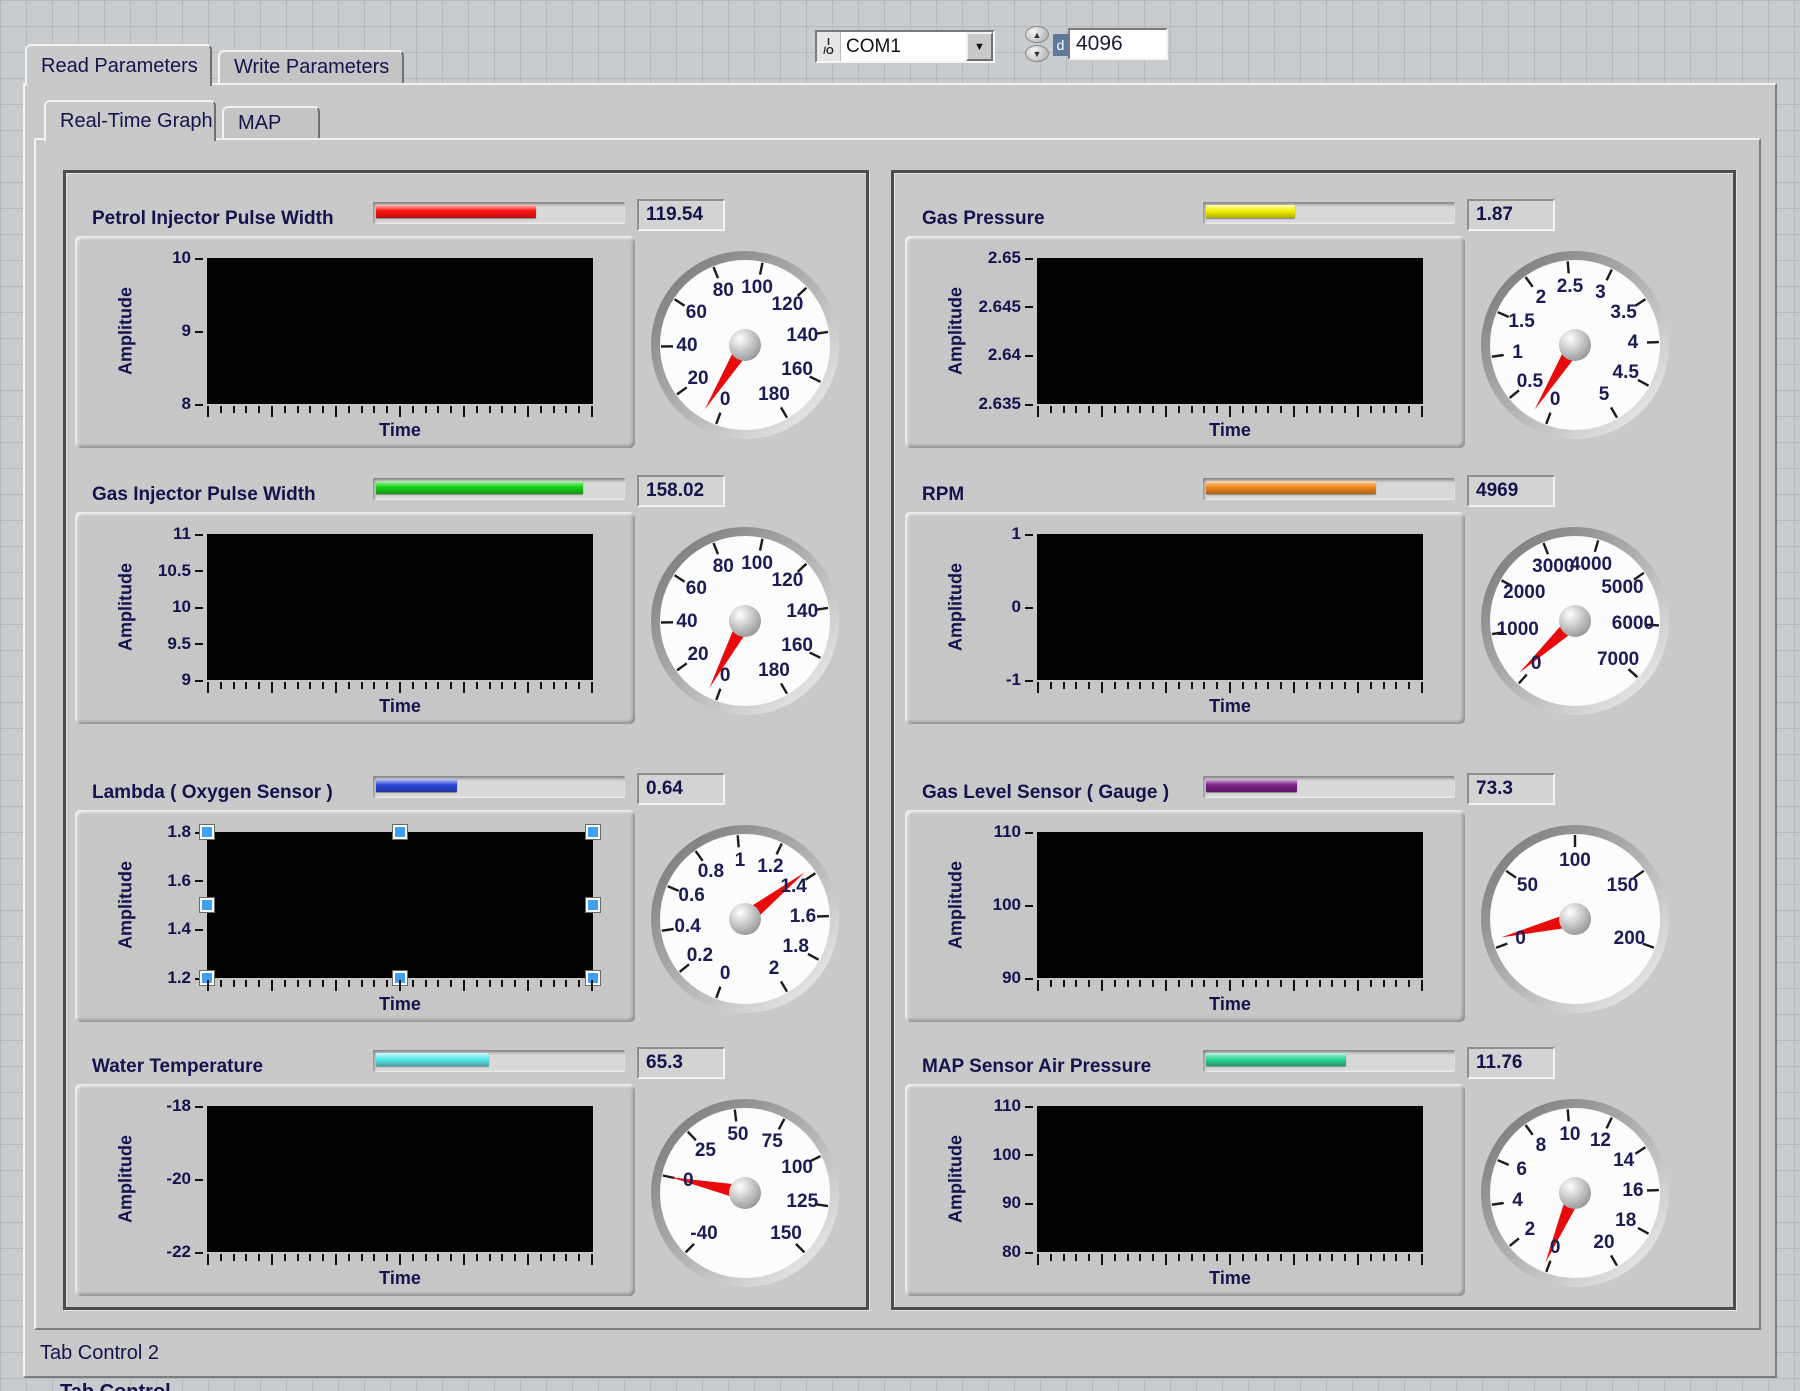 The width and height of the screenshot is (1800, 1391). Describe the element at coordinates (700, 955) in the screenshot. I see `gauge-tick-label: 0.2` at that location.